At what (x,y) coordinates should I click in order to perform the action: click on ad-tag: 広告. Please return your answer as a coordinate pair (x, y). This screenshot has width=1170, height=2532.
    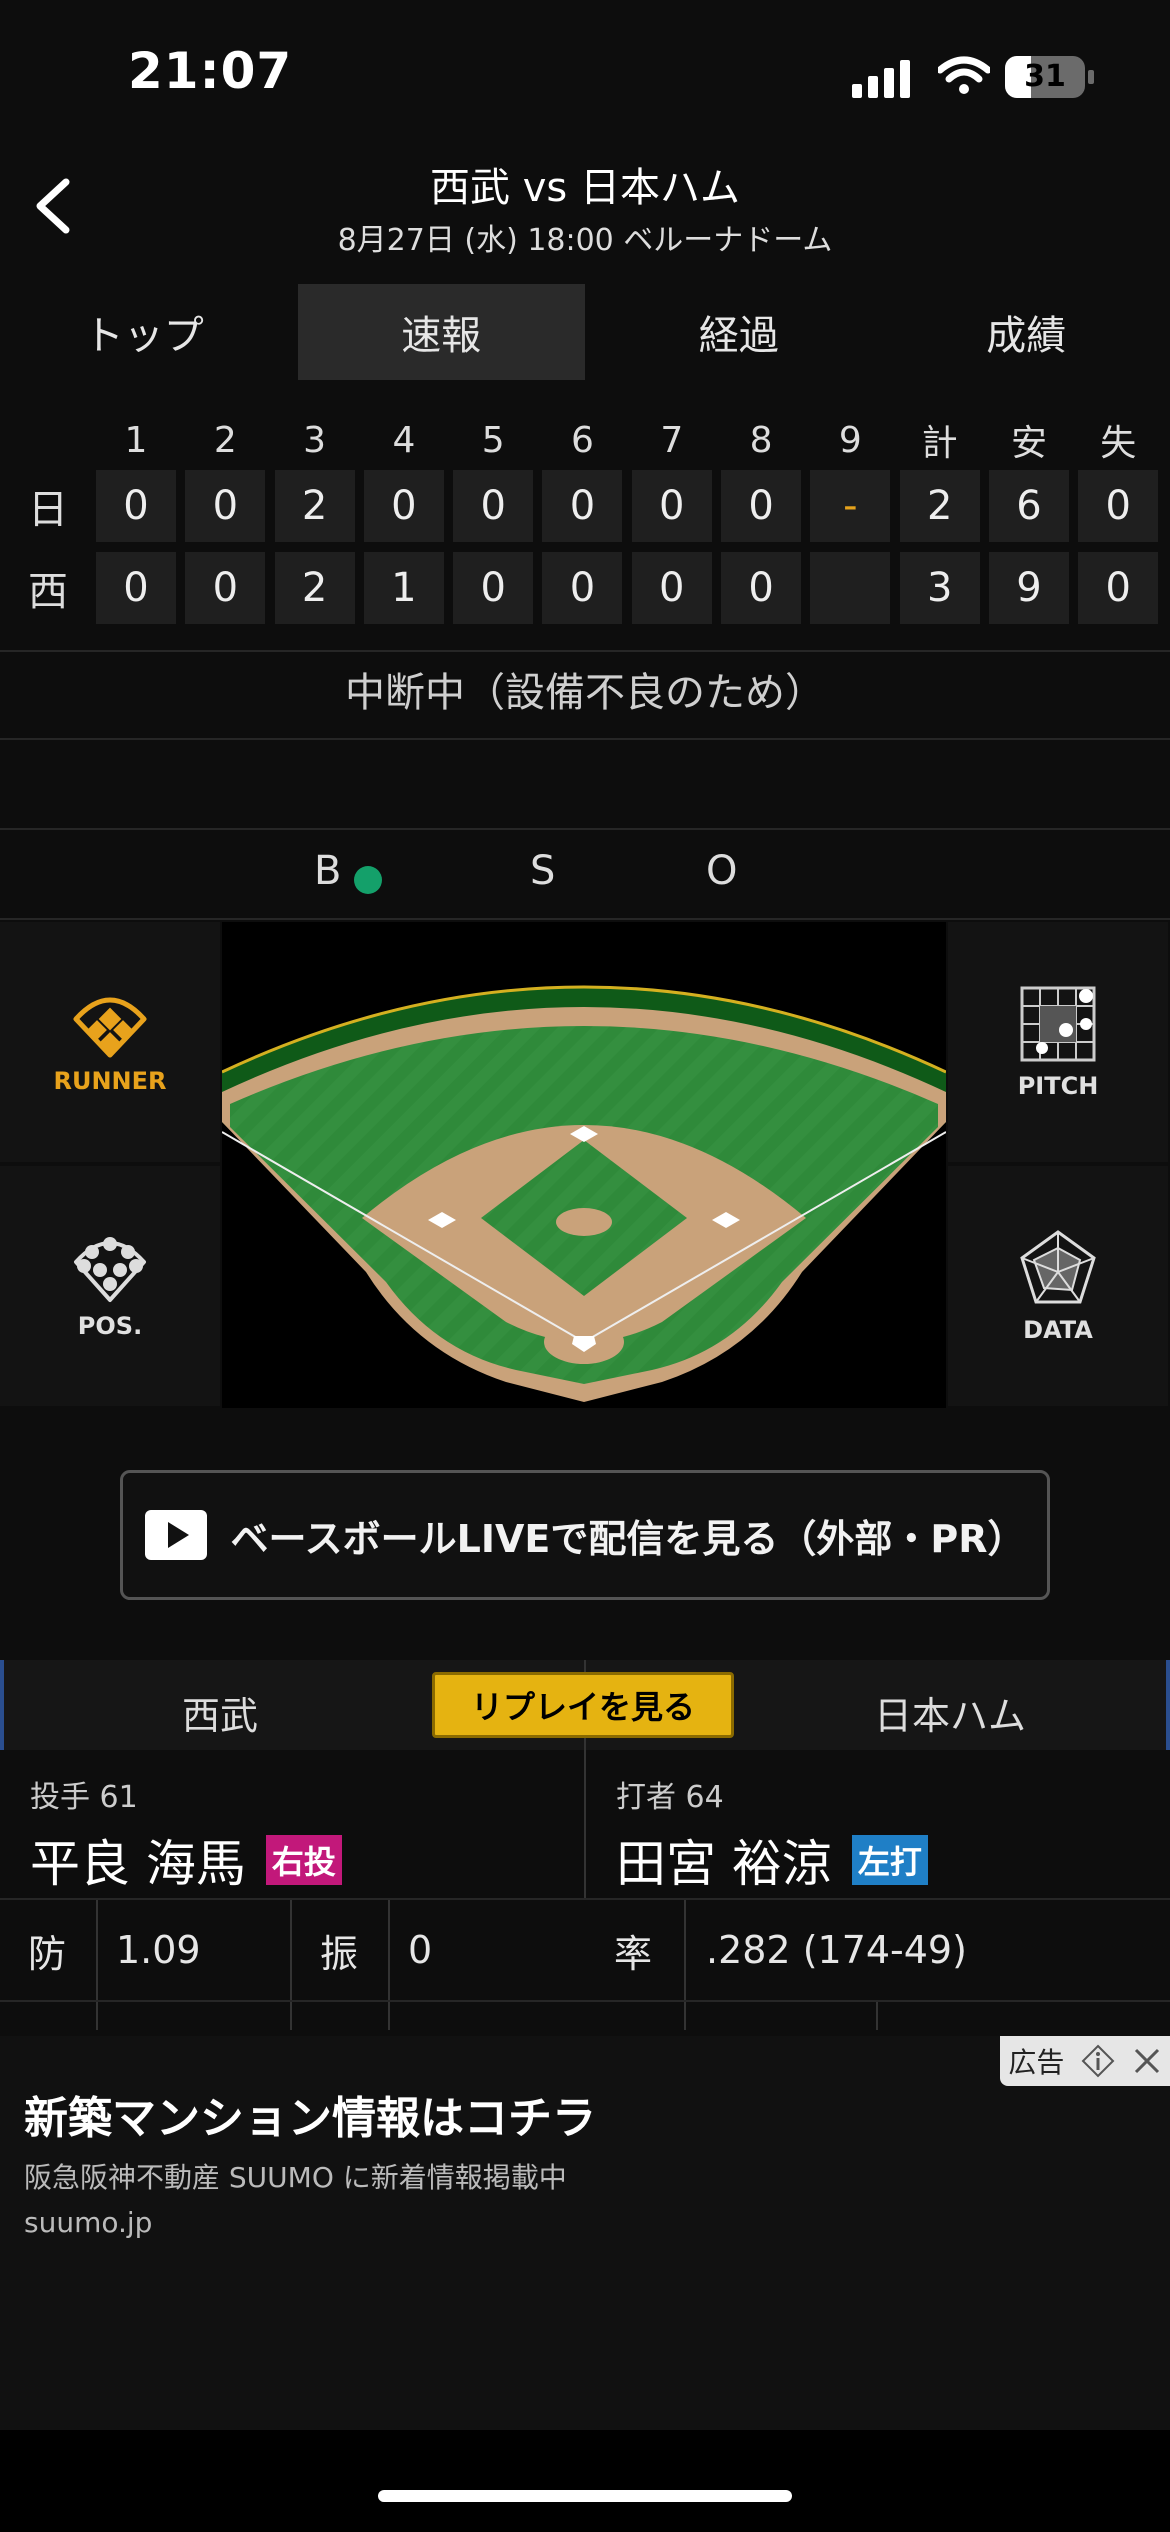
    Looking at the image, I should click on (1085, 2061).